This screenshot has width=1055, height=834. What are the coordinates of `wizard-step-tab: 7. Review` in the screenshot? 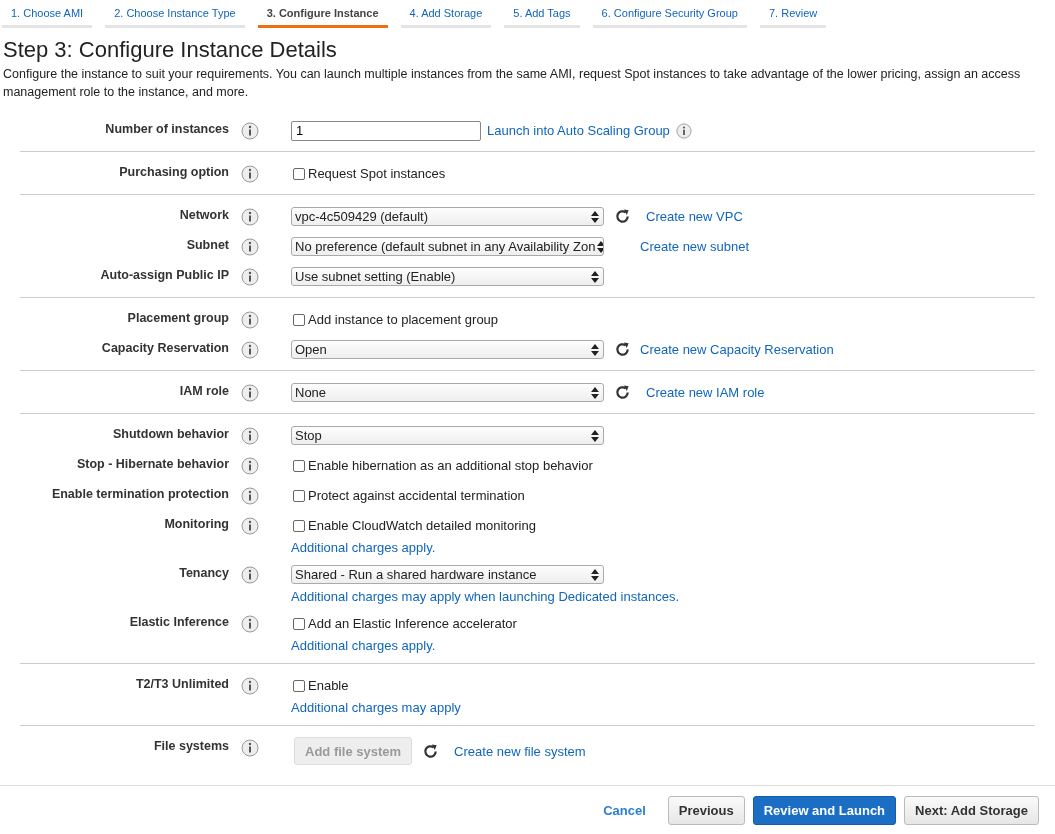 It's located at (793, 14).